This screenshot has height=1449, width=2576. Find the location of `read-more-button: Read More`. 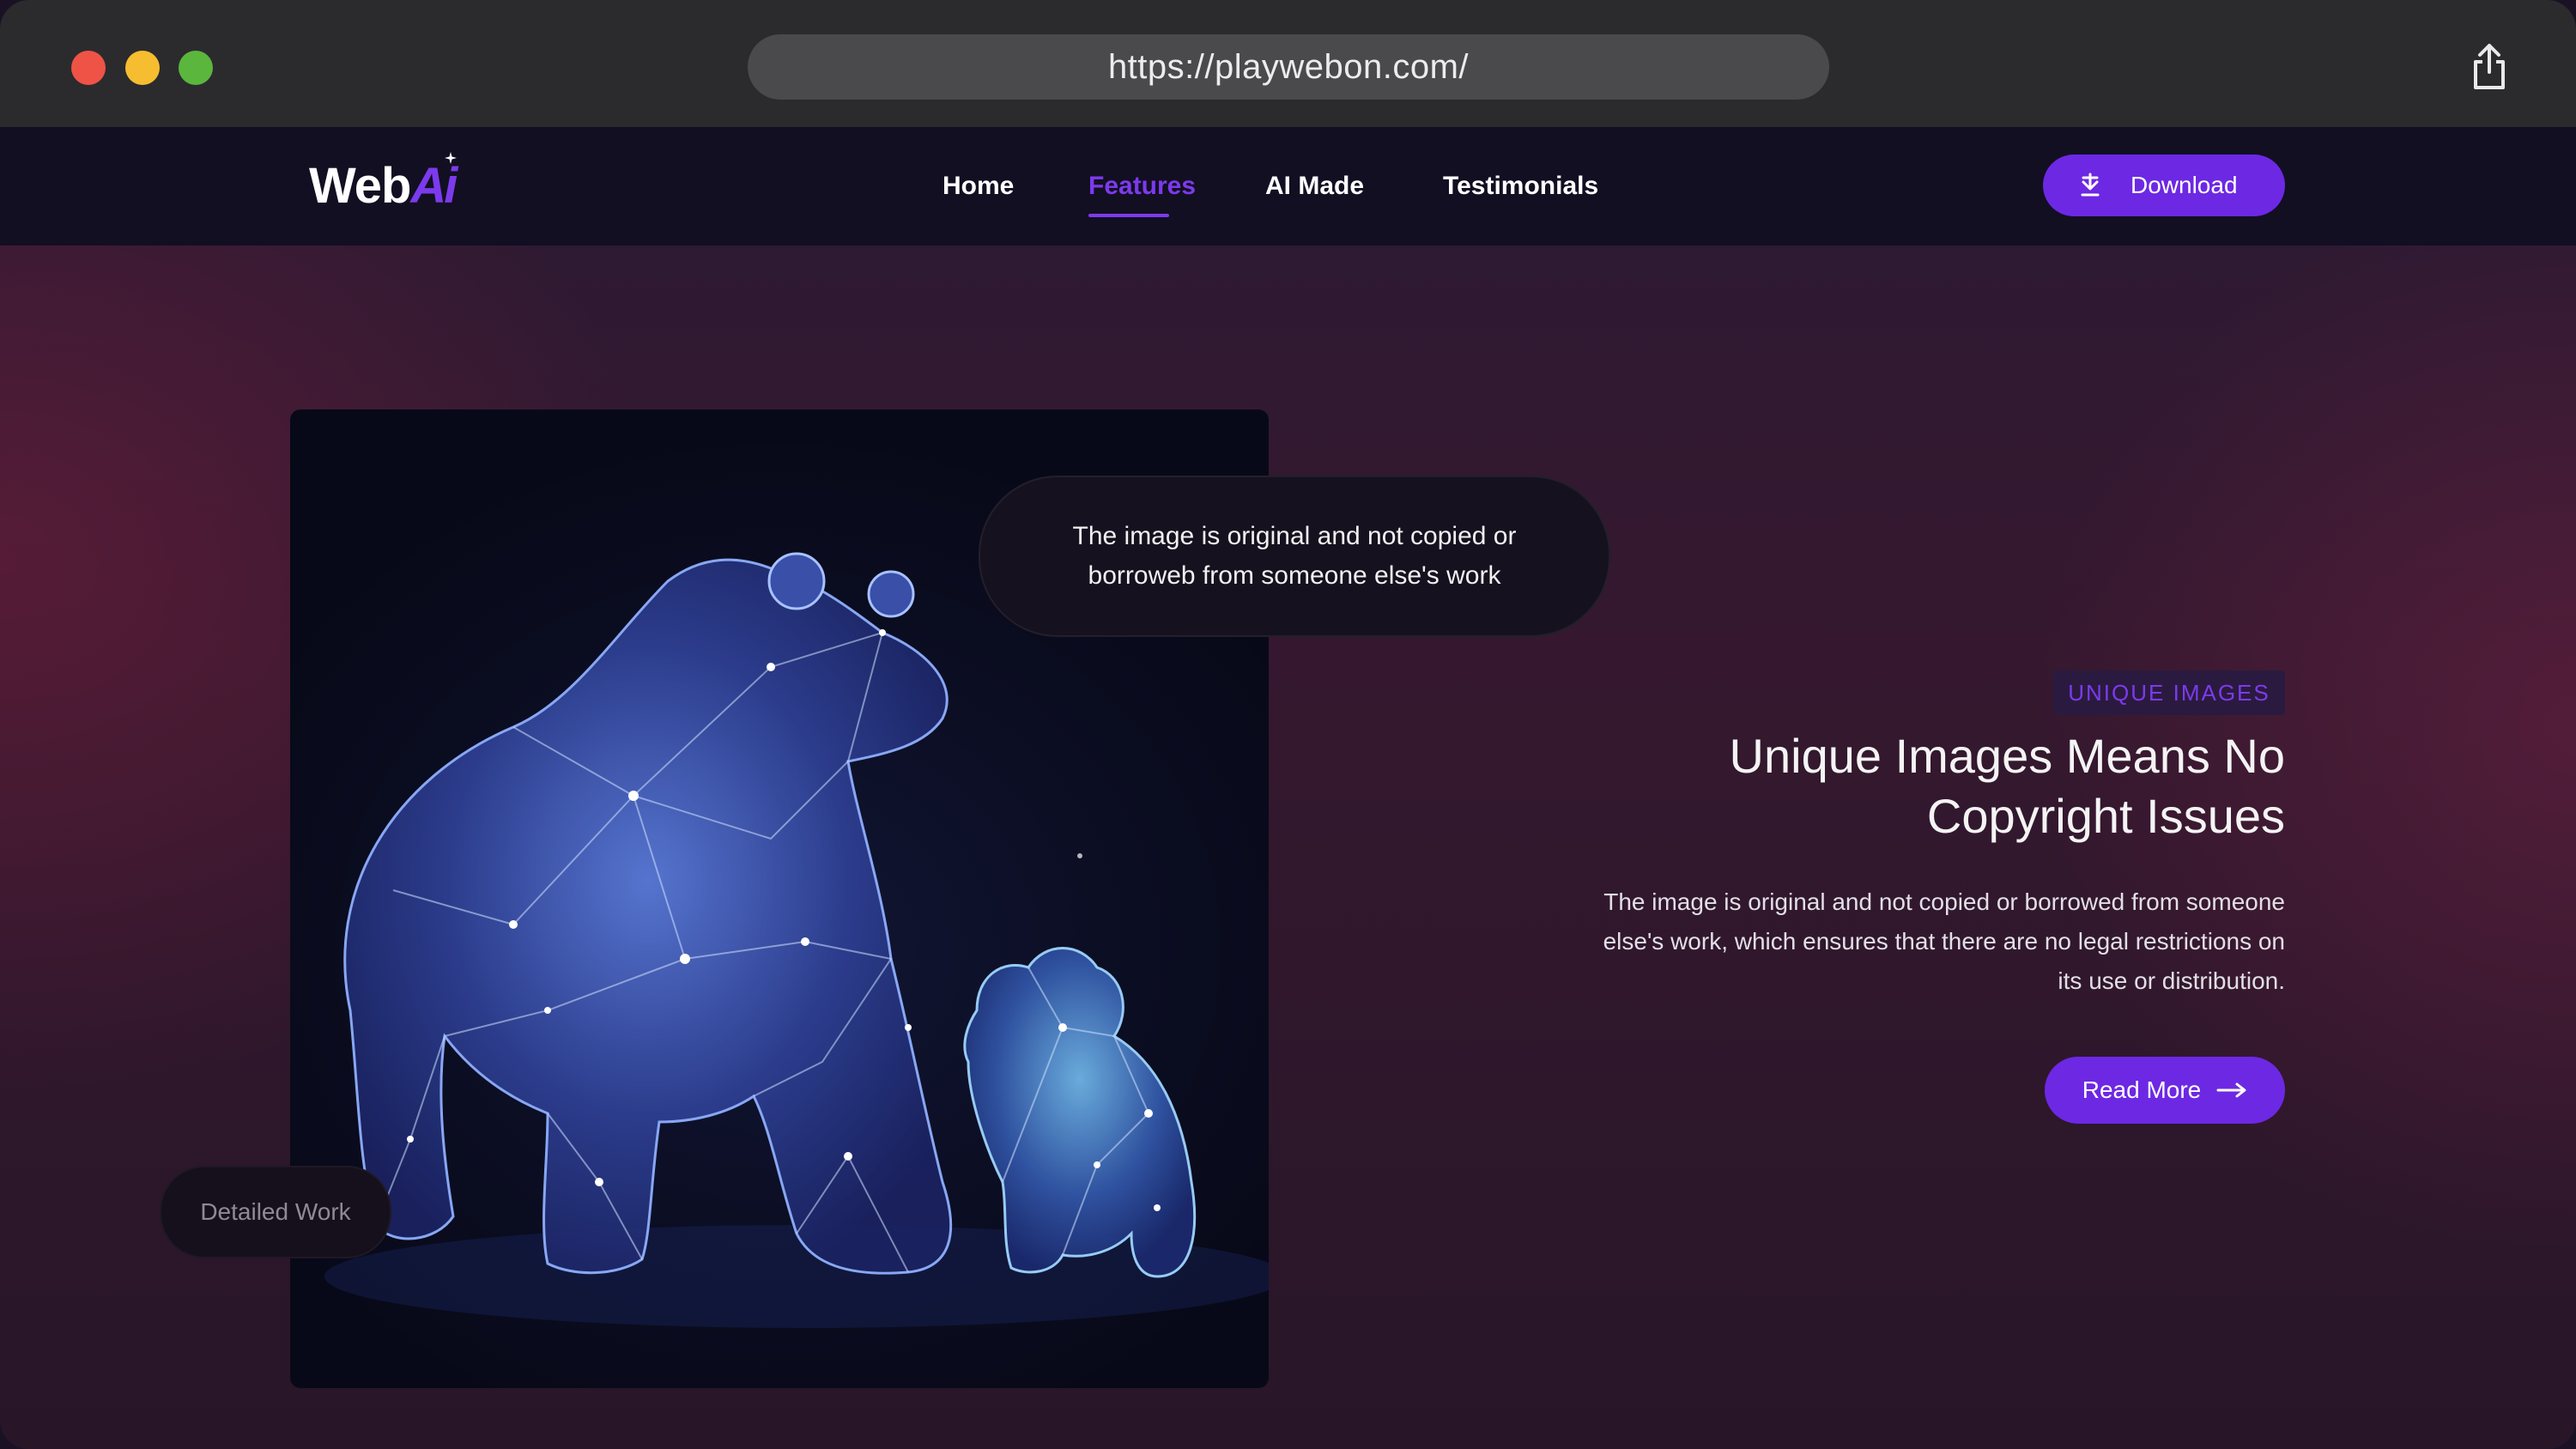

read-more-button: Read More is located at coordinates (2165, 1090).